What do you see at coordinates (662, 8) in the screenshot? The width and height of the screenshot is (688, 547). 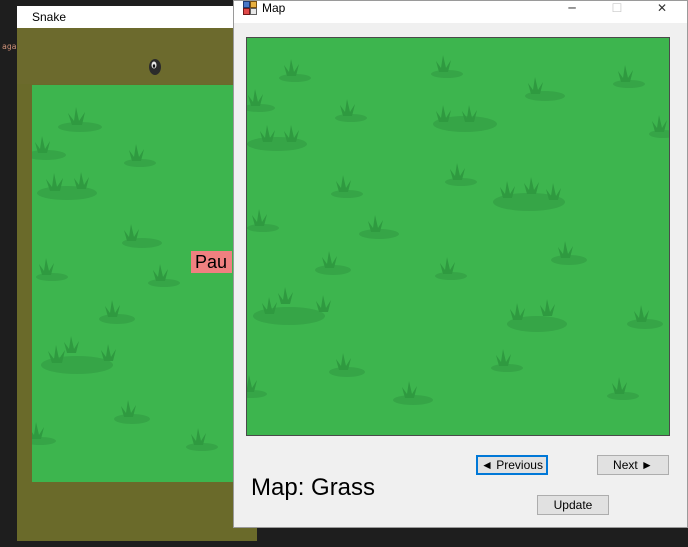 I see `close-button: ✕` at bounding box center [662, 8].